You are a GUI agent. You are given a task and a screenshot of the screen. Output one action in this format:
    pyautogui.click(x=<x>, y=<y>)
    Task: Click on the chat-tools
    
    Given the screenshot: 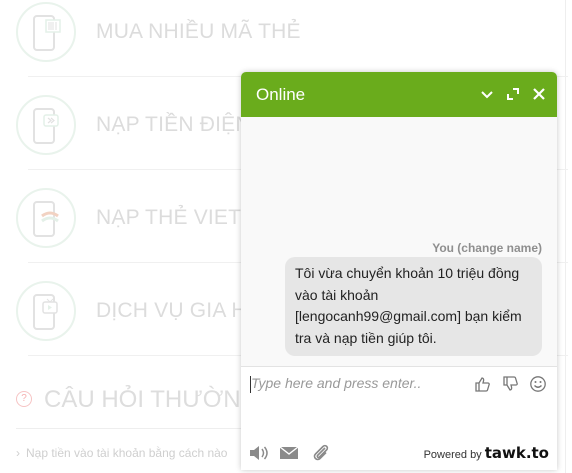 What is the action you would take?
    pyautogui.click(x=292, y=453)
    